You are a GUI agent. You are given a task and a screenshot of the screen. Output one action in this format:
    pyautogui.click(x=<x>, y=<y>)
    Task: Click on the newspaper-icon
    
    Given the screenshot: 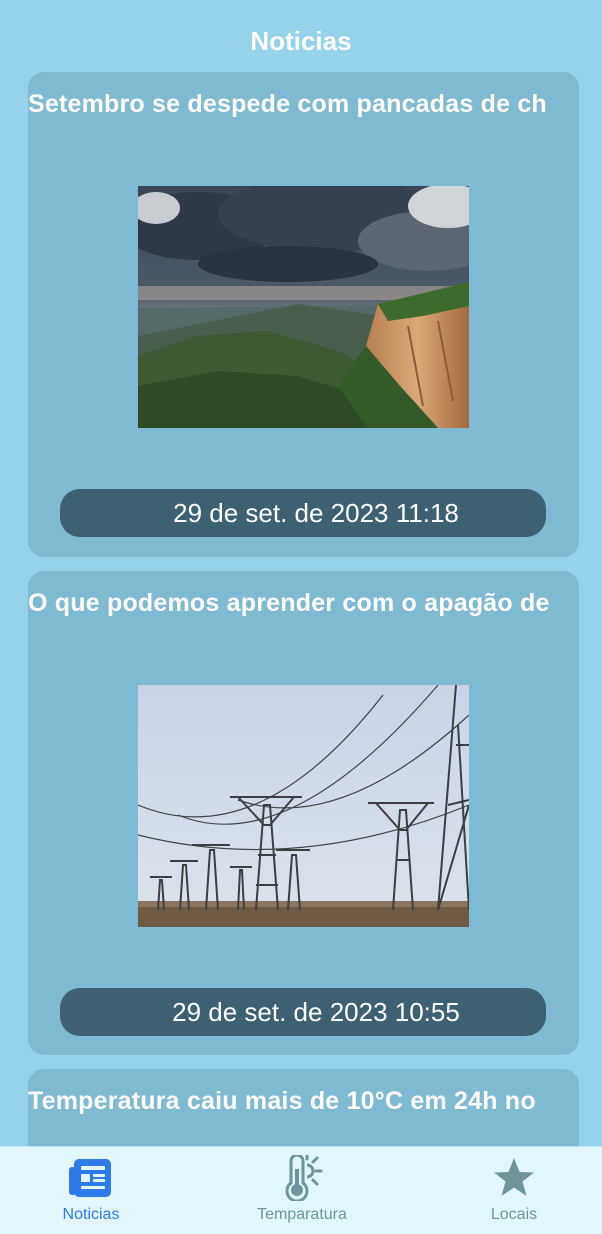 What is the action you would take?
    pyautogui.click(x=91, y=1178)
    